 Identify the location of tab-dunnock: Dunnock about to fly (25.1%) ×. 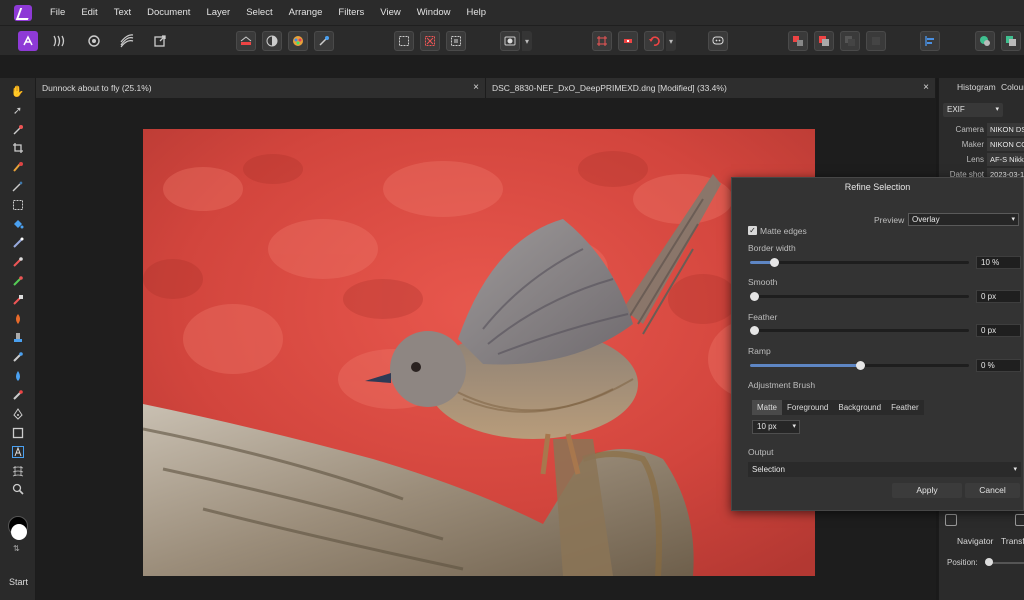
(261, 88).